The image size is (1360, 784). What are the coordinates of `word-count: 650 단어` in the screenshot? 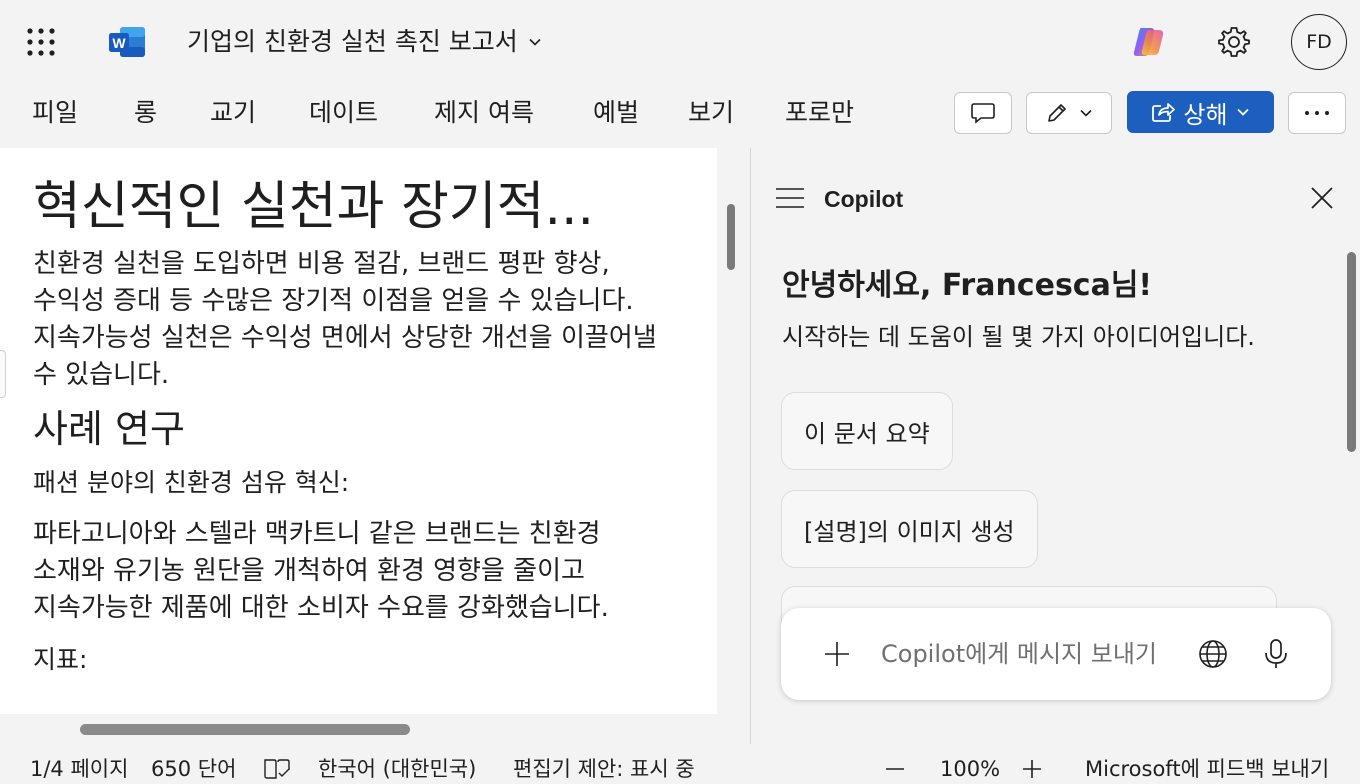 It's located at (193, 769).